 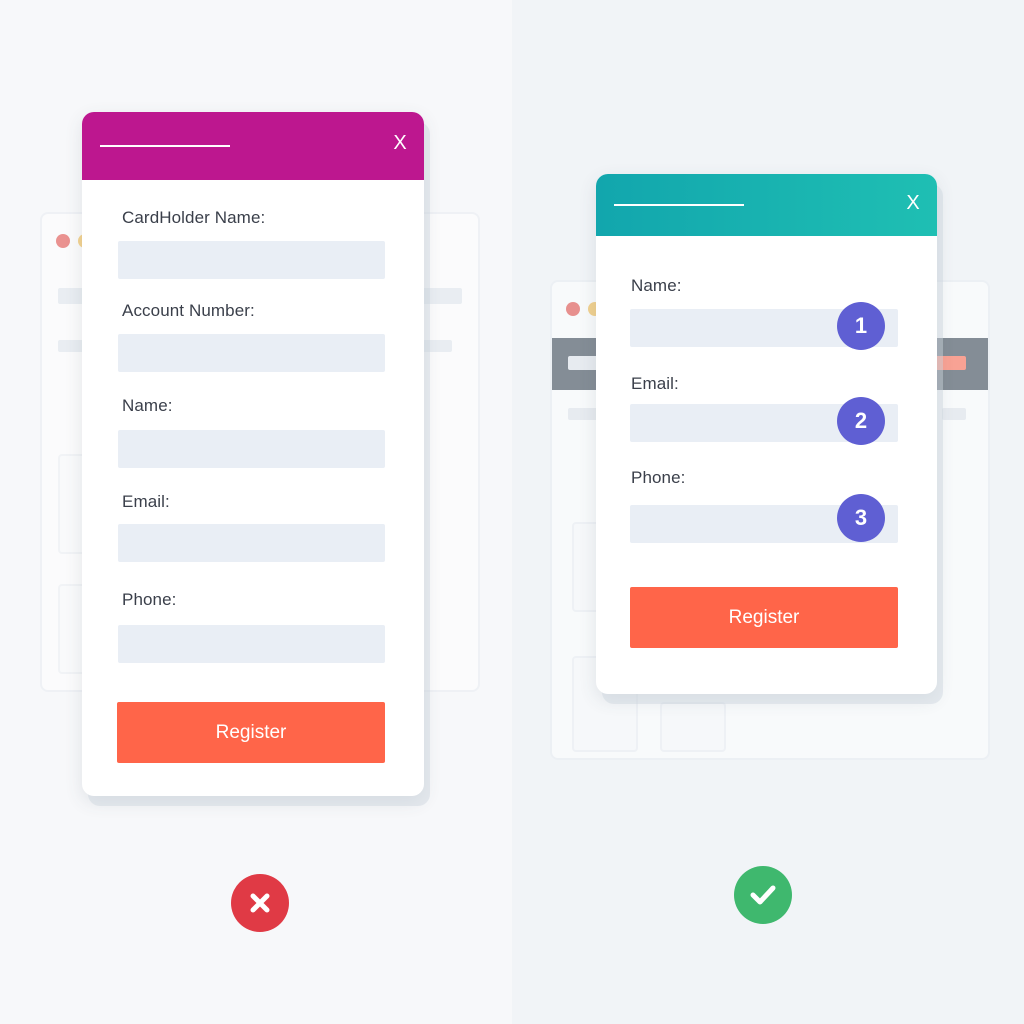 What do you see at coordinates (861, 326) in the screenshot?
I see `step-badge-1: 1` at bounding box center [861, 326].